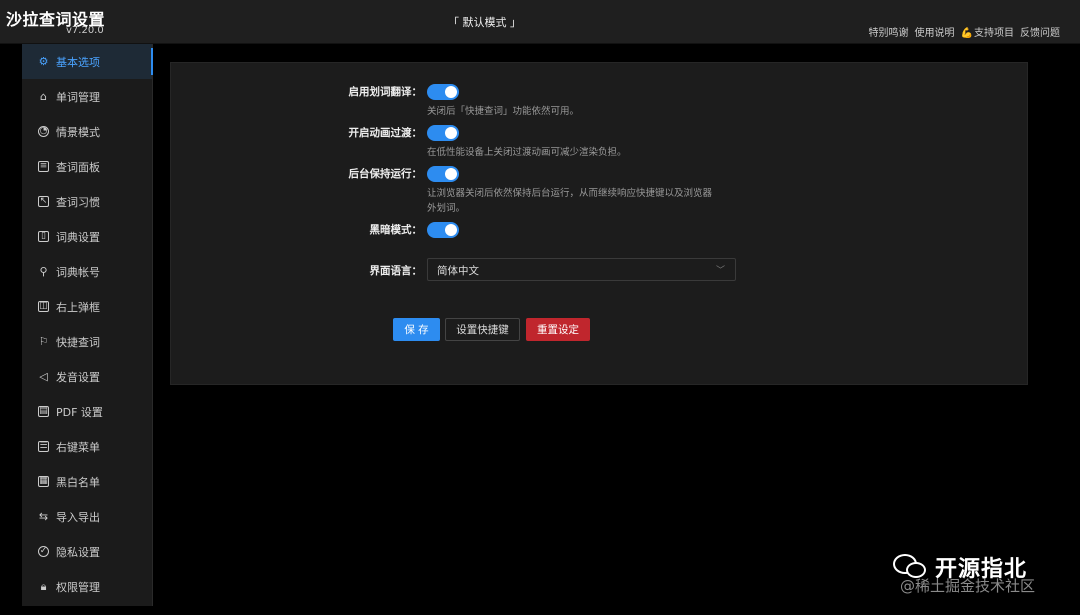  I want to click on app-version: v7.20.0, so click(85, 30).